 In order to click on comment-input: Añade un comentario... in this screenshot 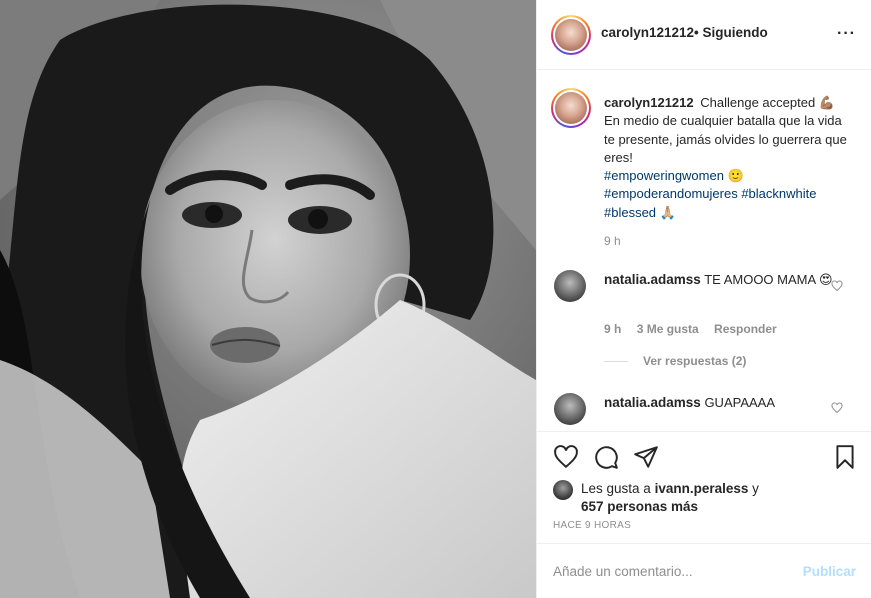, I will do `click(673, 571)`.